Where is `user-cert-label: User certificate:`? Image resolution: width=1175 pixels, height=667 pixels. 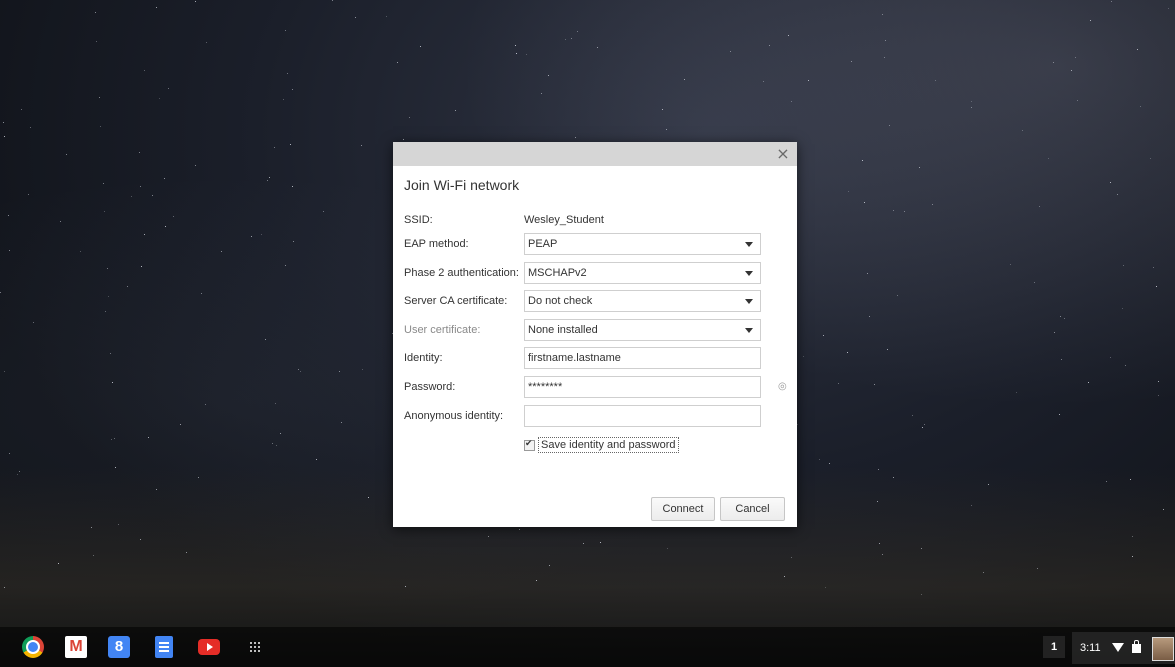
user-cert-label: User certificate: is located at coordinates (442, 330).